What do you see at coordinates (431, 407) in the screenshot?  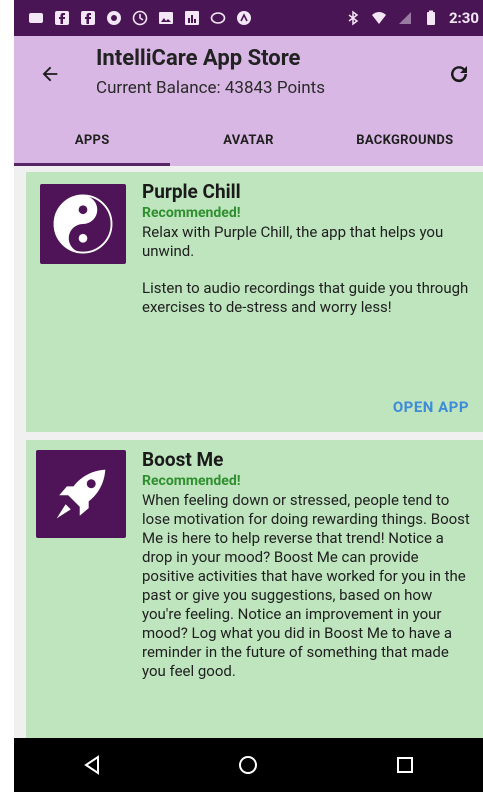 I see `open-app-button: OPEN APP` at bounding box center [431, 407].